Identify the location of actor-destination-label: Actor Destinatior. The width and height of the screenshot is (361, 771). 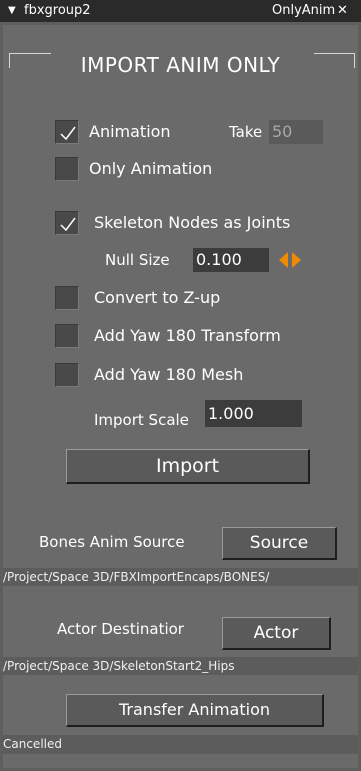
(120, 629).